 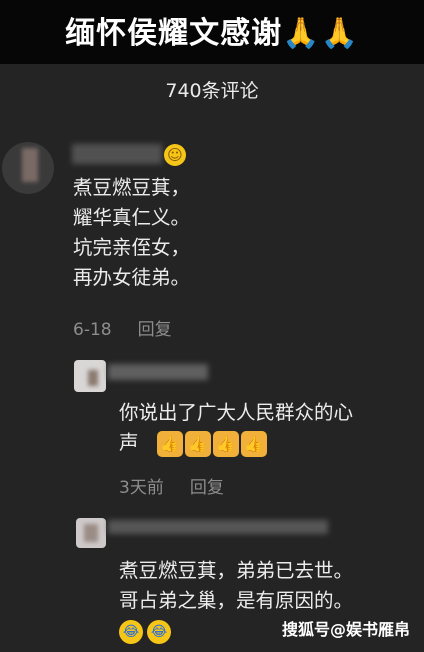 What do you see at coordinates (122, 327) in the screenshot?
I see `comment-meta: 6-18 回复` at bounding box center [122, 327].